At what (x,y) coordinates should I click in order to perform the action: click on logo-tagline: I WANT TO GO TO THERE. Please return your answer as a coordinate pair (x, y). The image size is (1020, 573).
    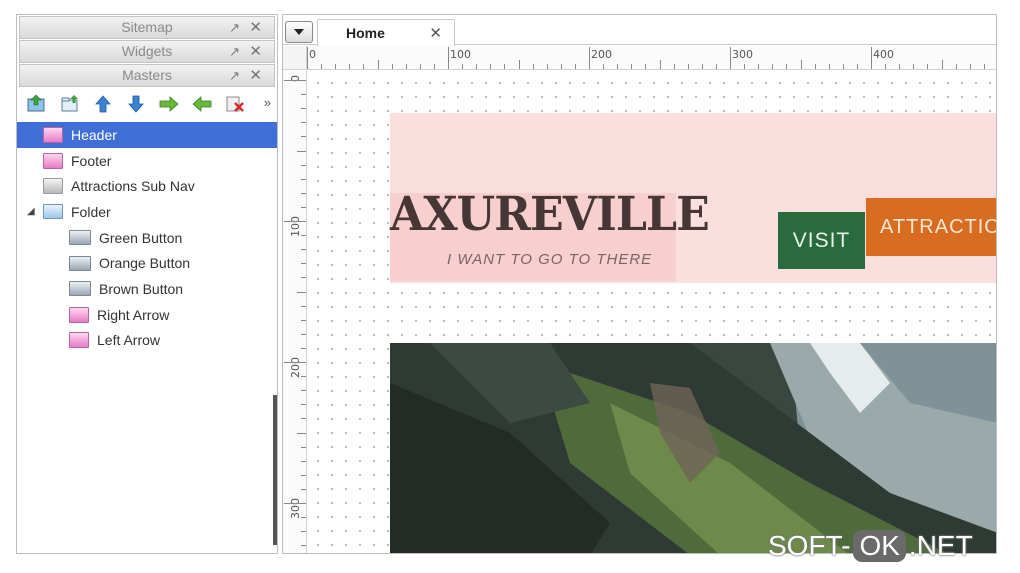
    Looking at the image, I should click on (549, 259).